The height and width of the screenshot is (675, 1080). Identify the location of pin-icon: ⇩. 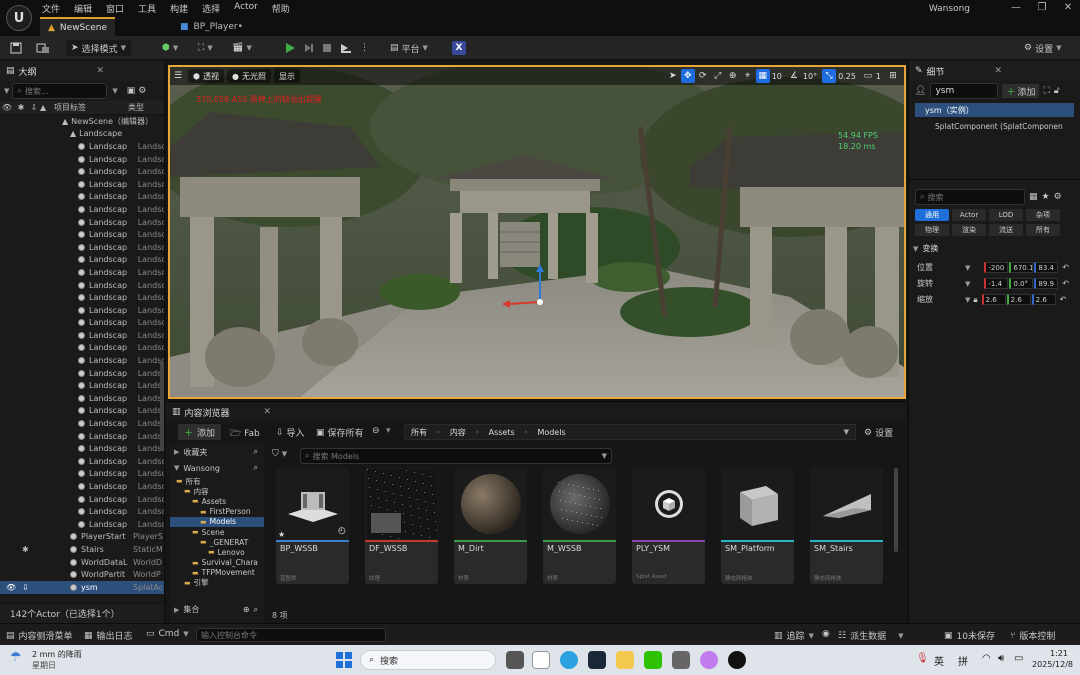
(46, 587).